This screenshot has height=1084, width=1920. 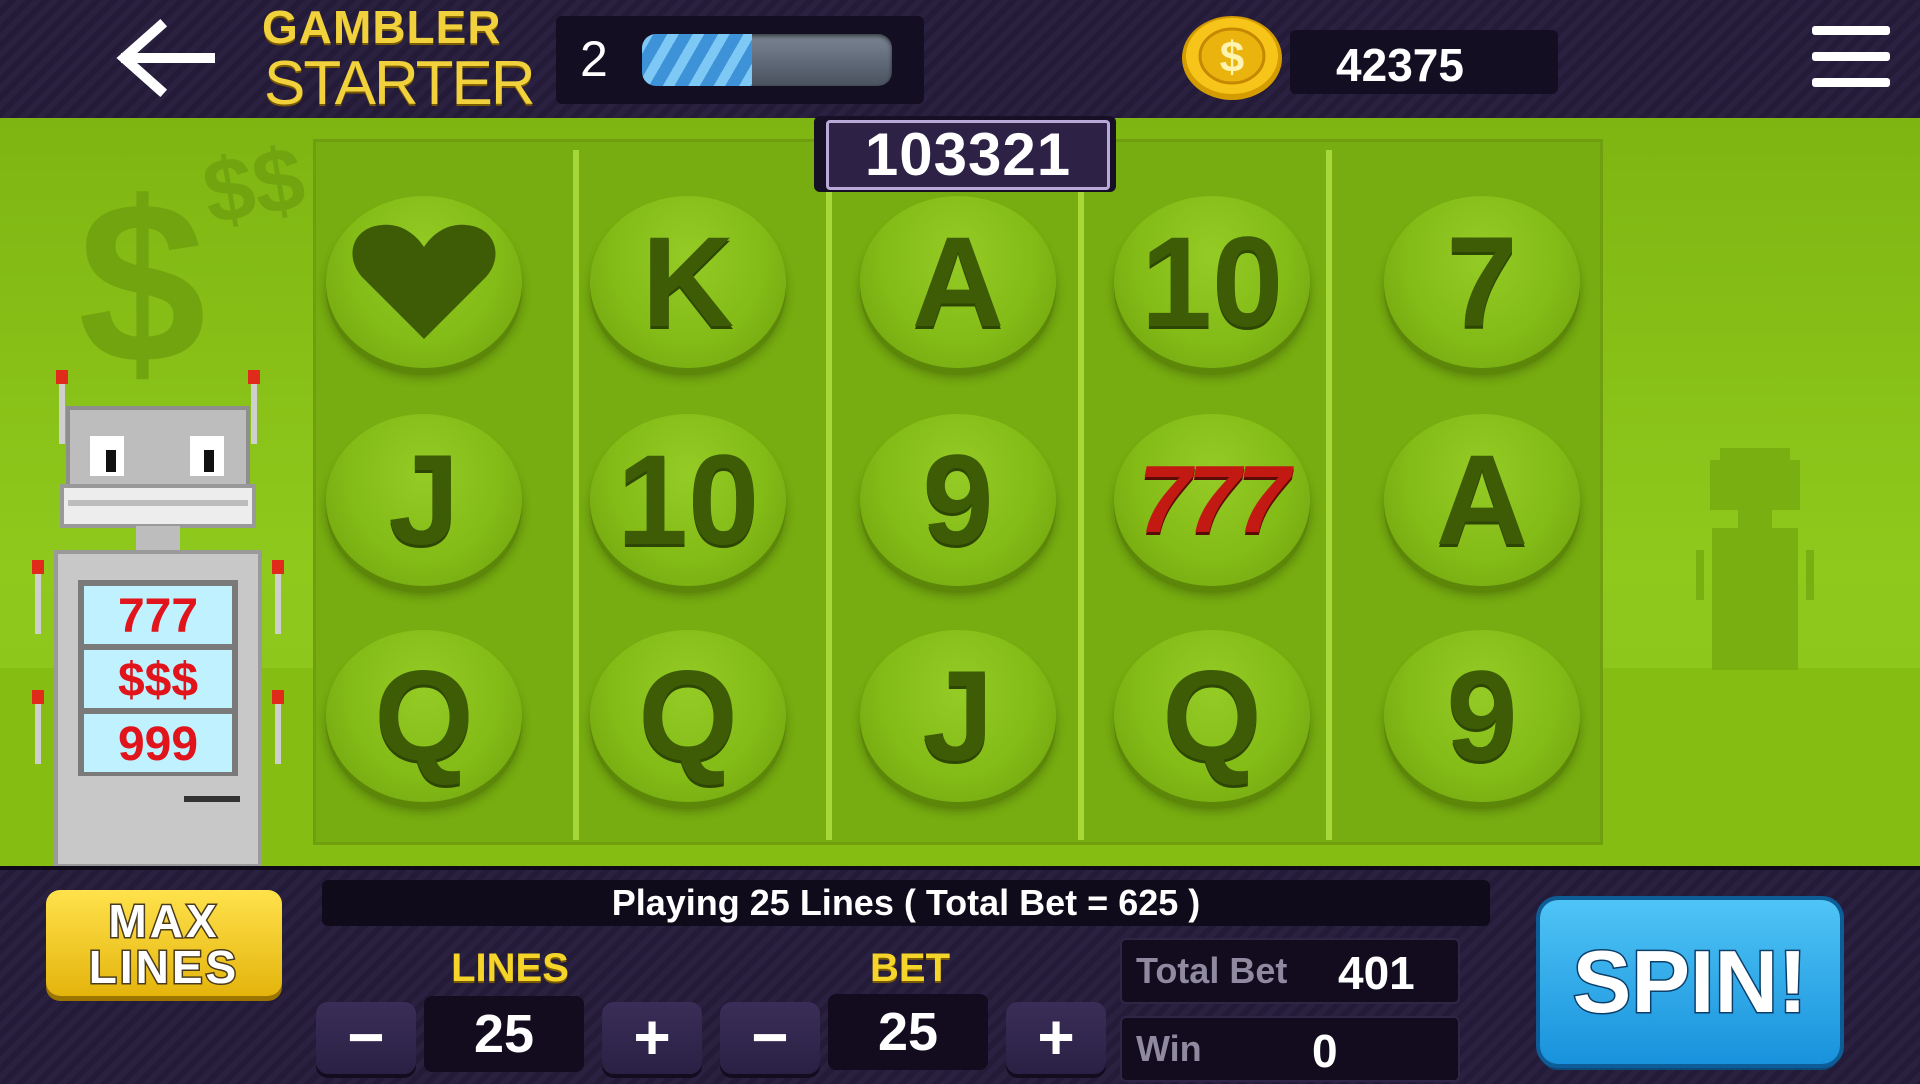 I want to click on background-robot-silhouette-icon, so click(x=1755, y=559).